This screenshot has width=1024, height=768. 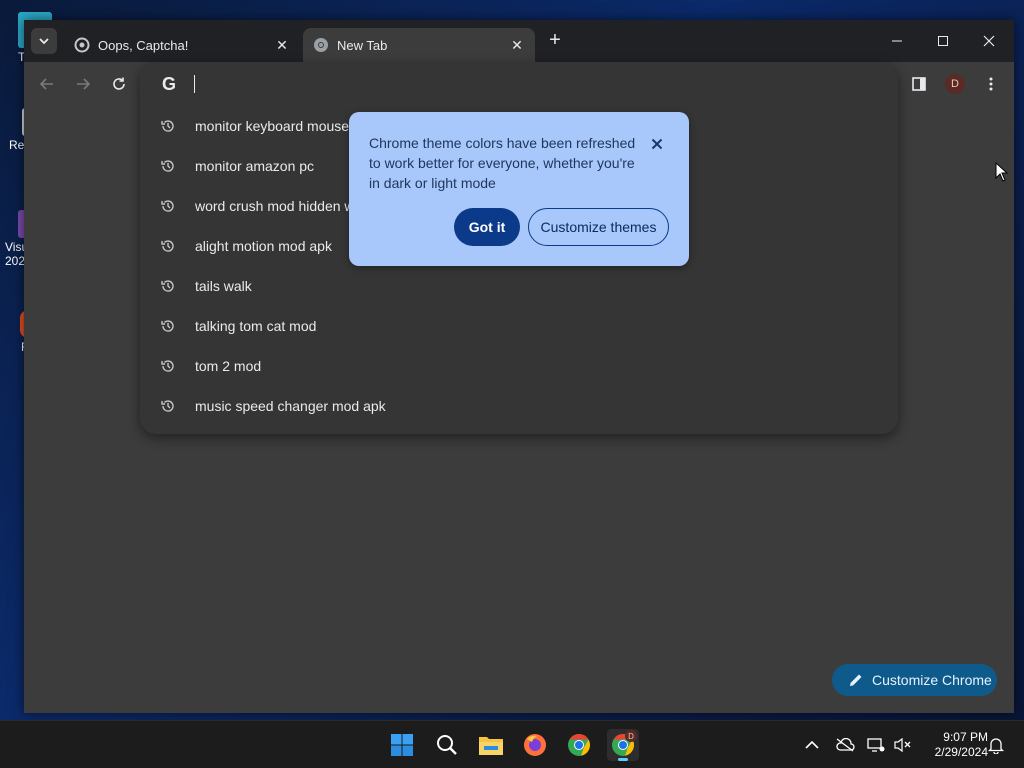 What do you see at coordinates (275, 206) in the screenshot?
I see `suggestion-text: word crush mod hidden w` at bounding box center [275, 206].